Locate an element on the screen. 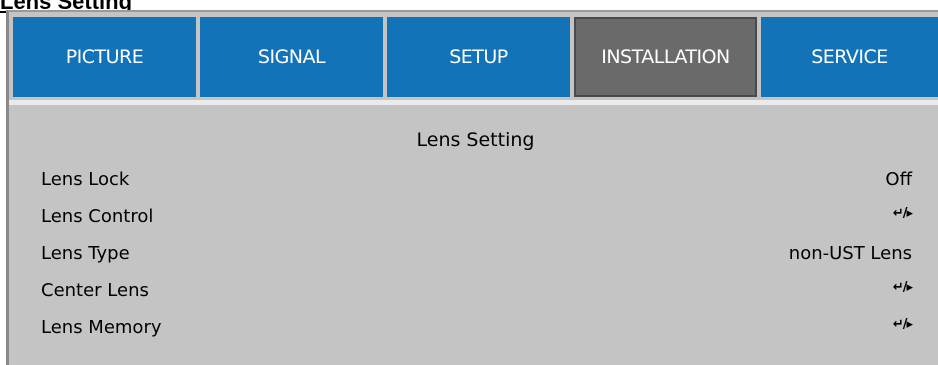 This screenshot has height=365, width=938. lens-lock-value: Off is located at coordinates (898, 179).